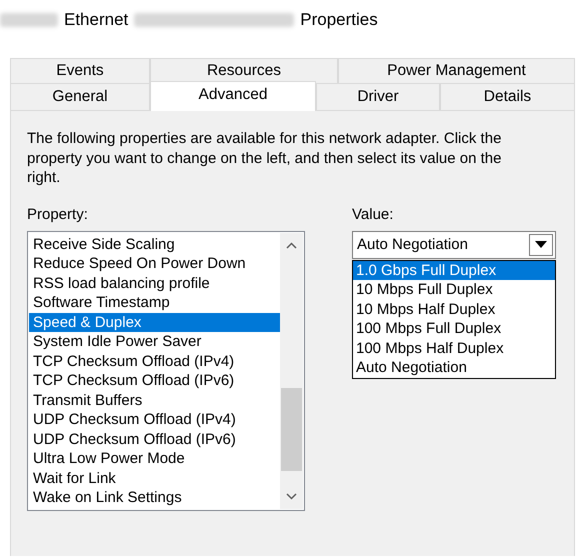 This screenshot has width=585, height=558. What do you see at coordinates (154, 458) in the screenshot?
I see `property-item: Ultra Low Power Mode` at bounding box center [154, 458].